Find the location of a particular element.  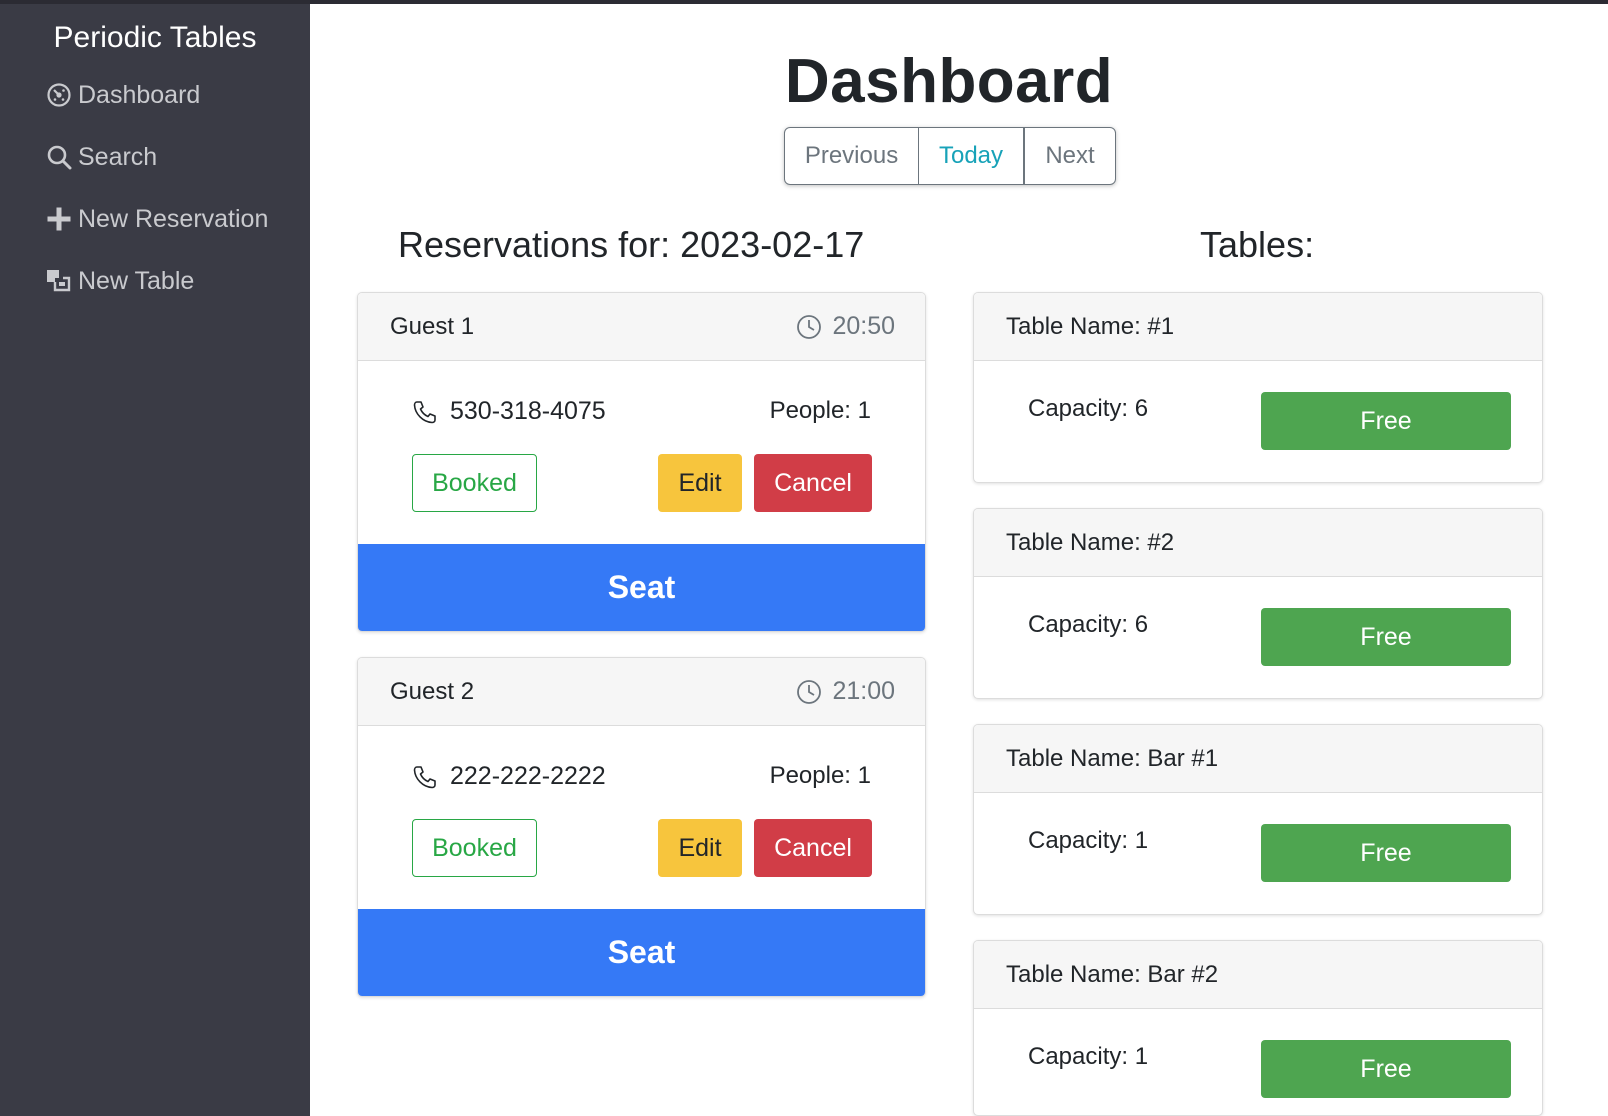

sidebar-item-label: New Table is located at coordinates (136, 280).